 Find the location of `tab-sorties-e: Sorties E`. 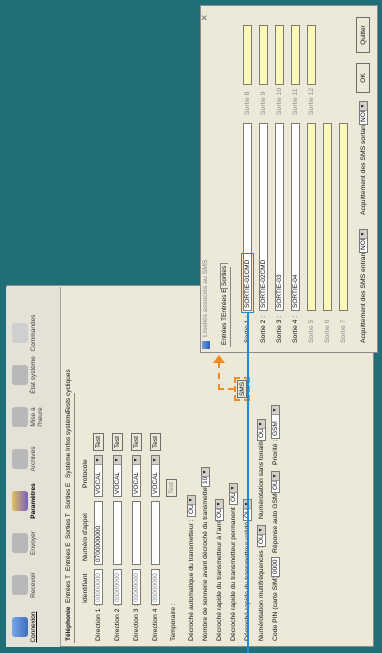

tab-sorties-e: Sorties E is located at coordinates (68, 496).